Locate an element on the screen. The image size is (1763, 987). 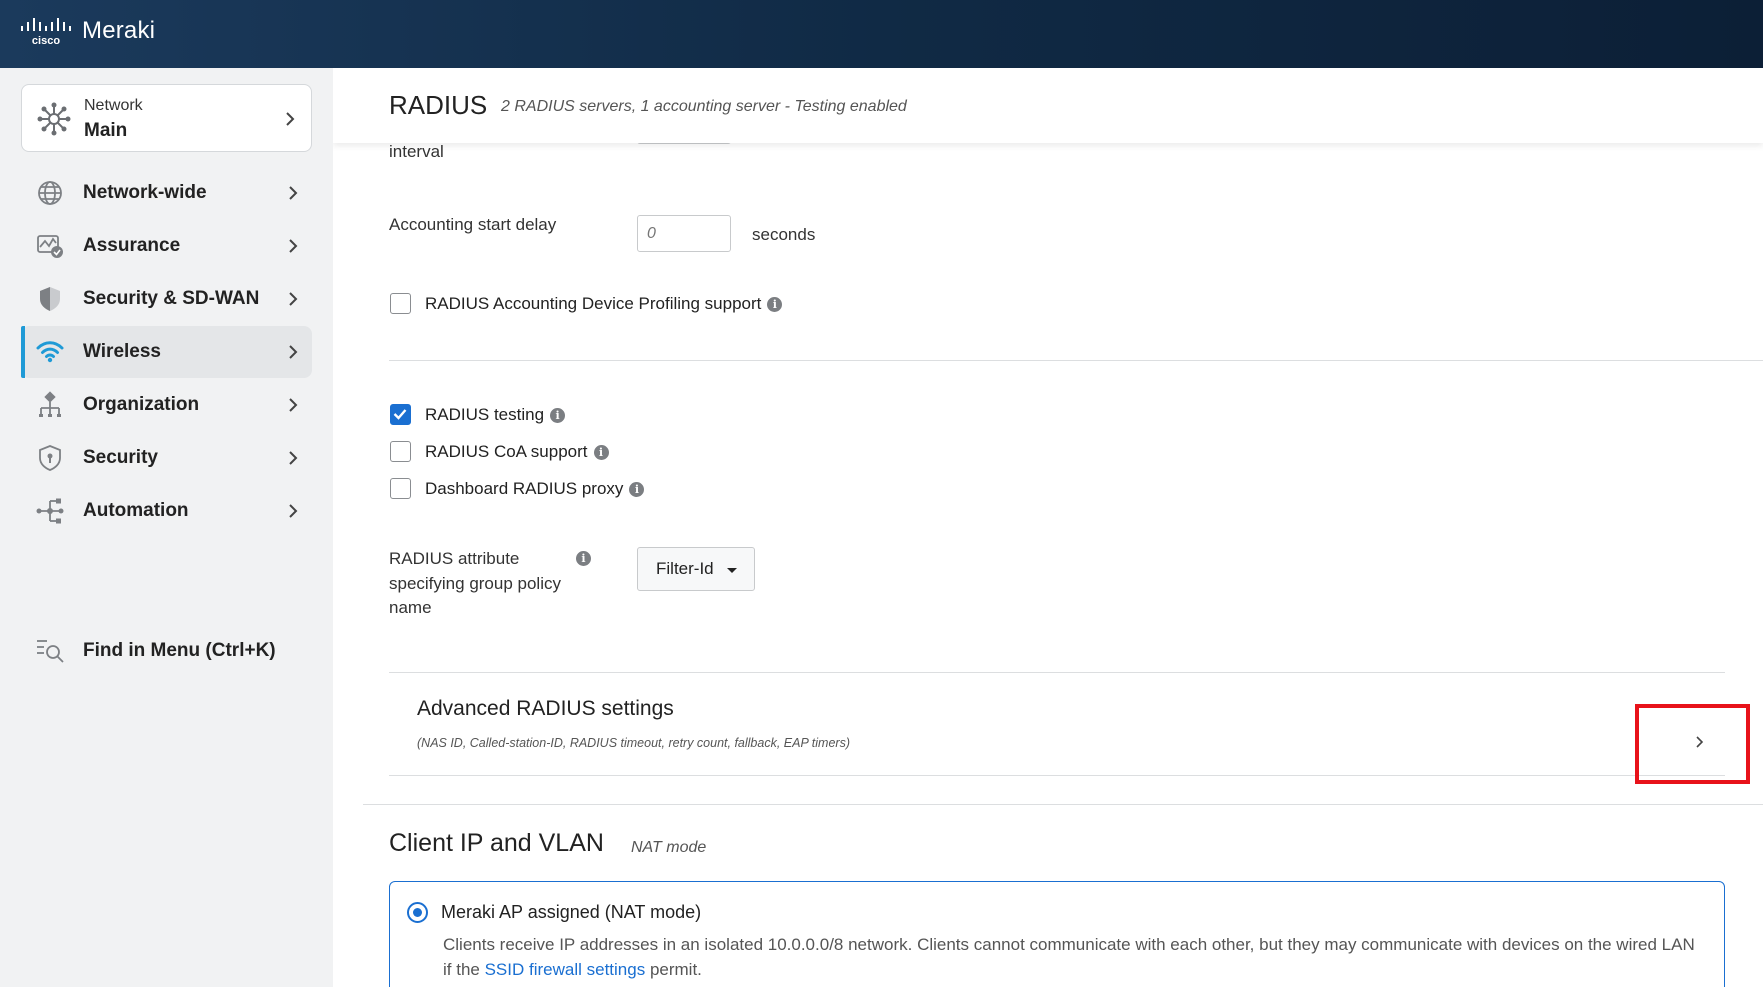
sidebar-item-label: Organization is located at coordinates (141, 404).